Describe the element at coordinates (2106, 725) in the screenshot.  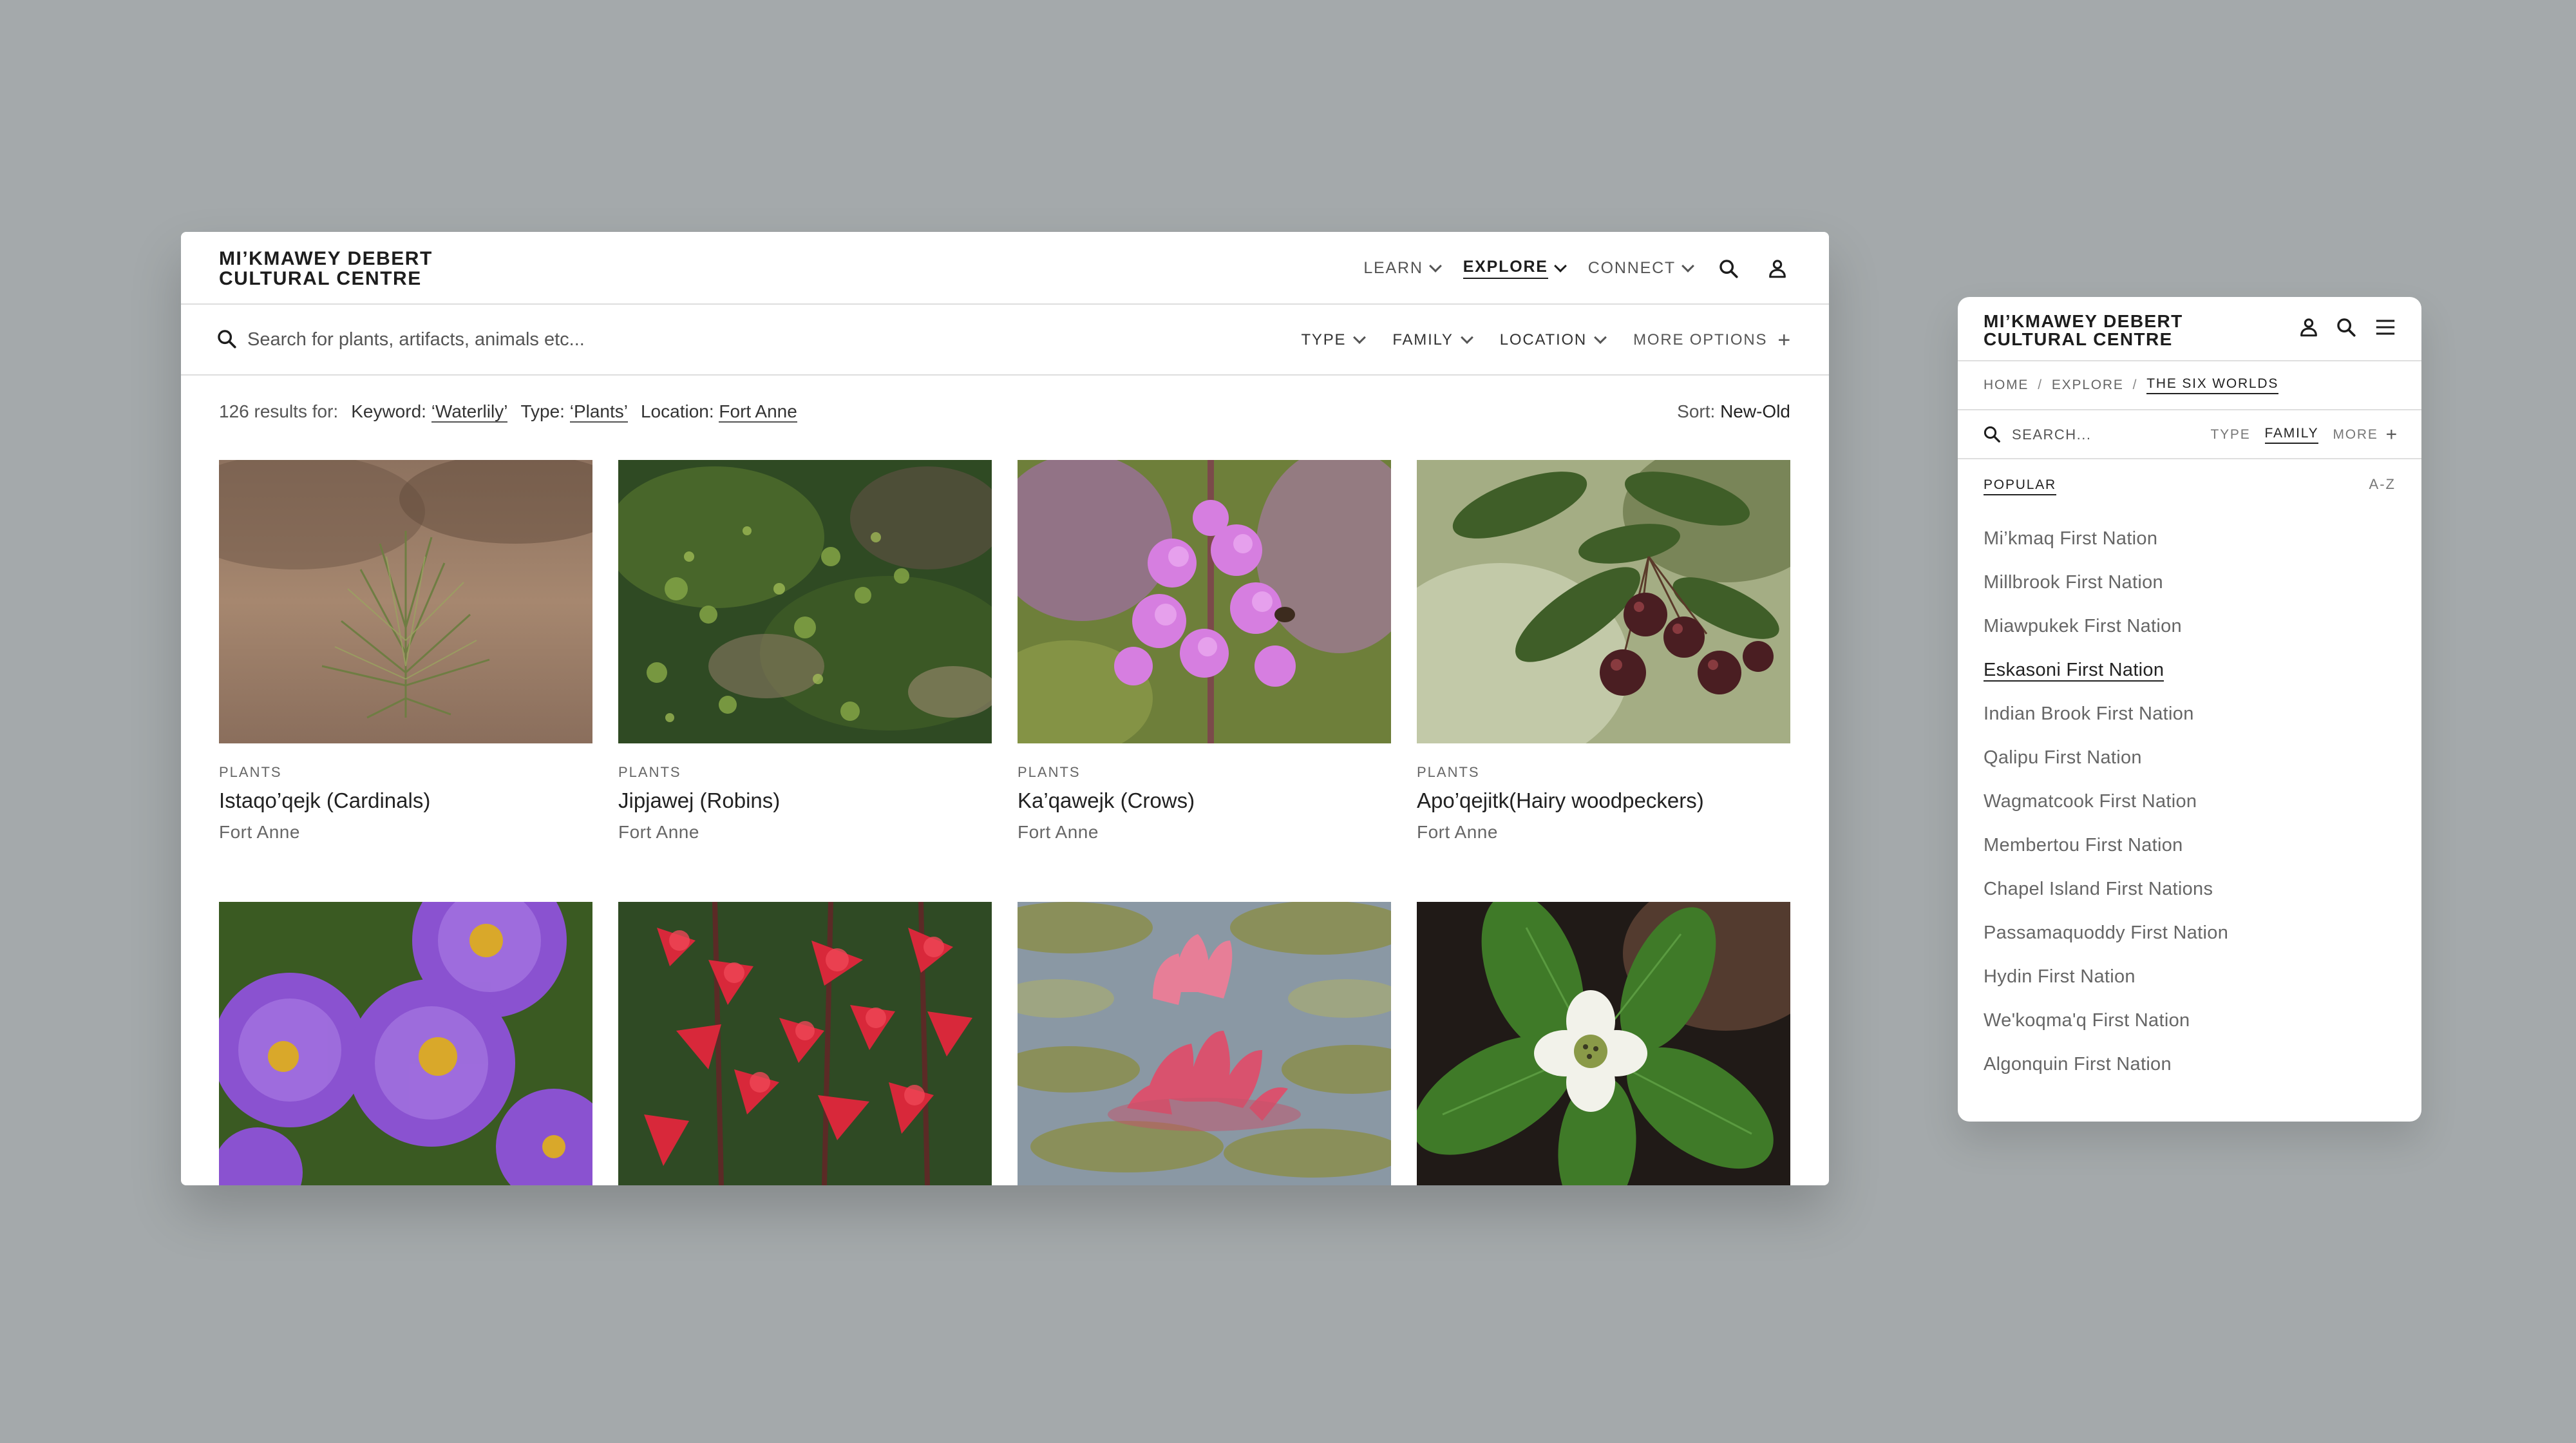
I see `list-item: Indian Brook First Nation` at that location.